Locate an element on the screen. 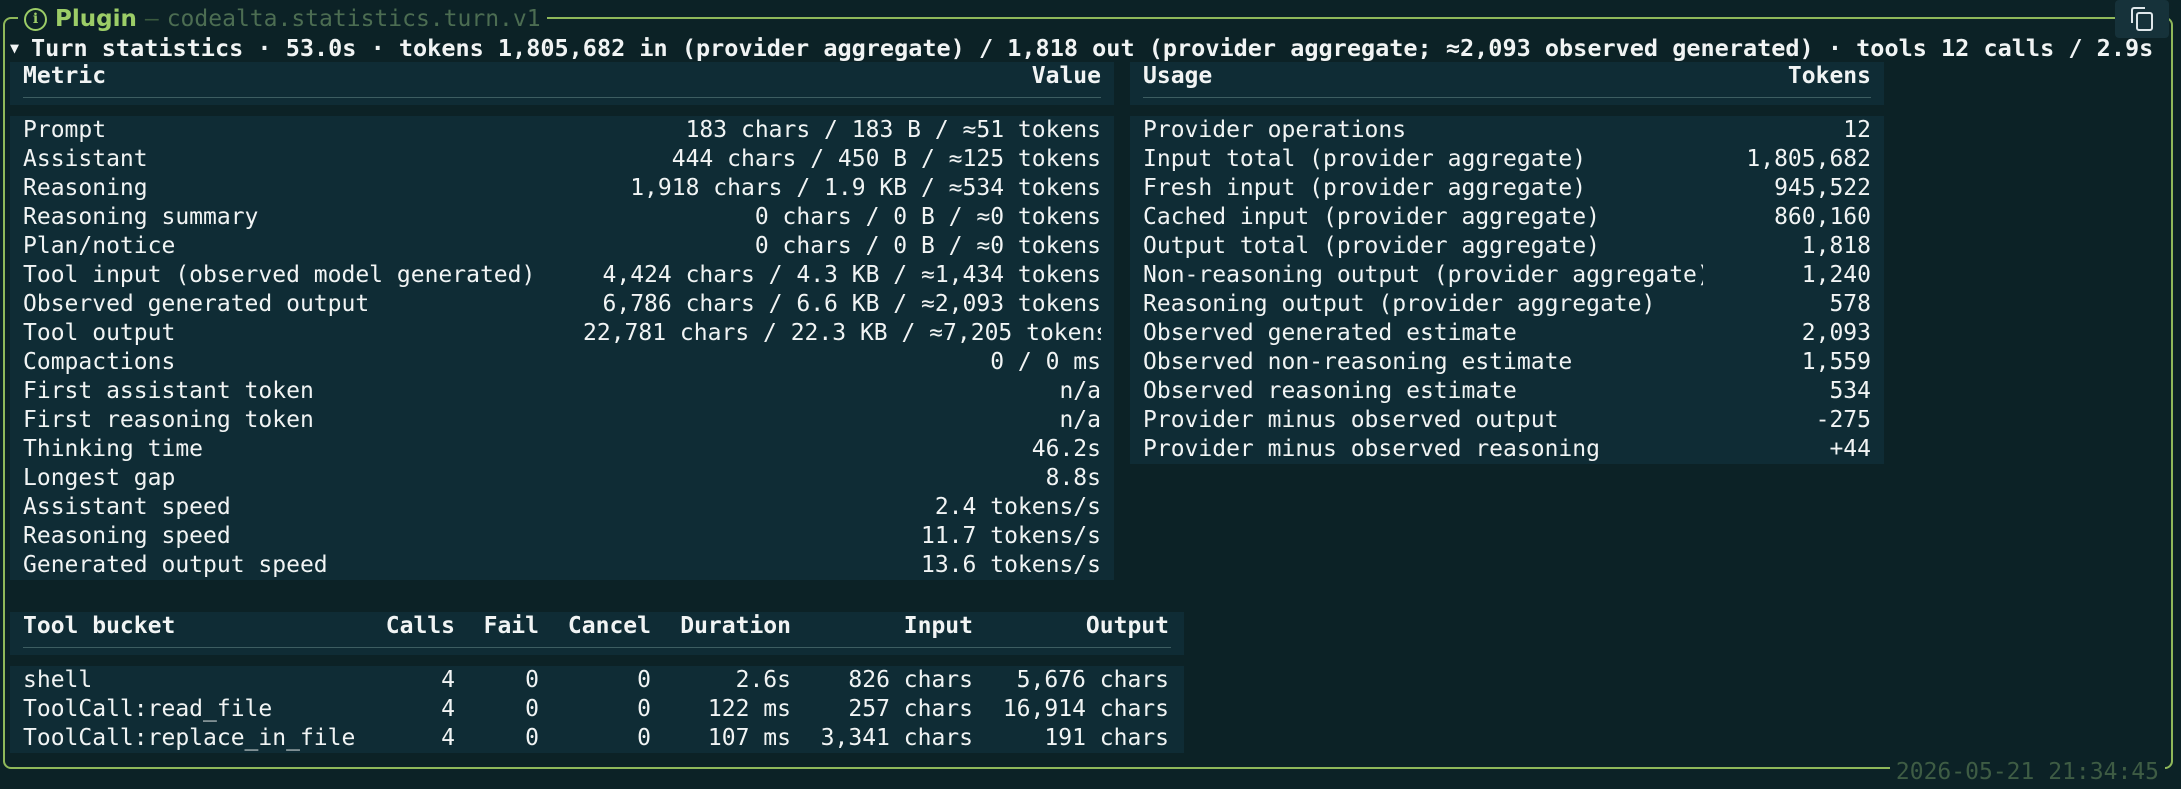 Image resolution: width=2181 pixels, height=789 pixels. timestamp: 2026-05-21 21:34:45 is located at coordinates (2027, 772).